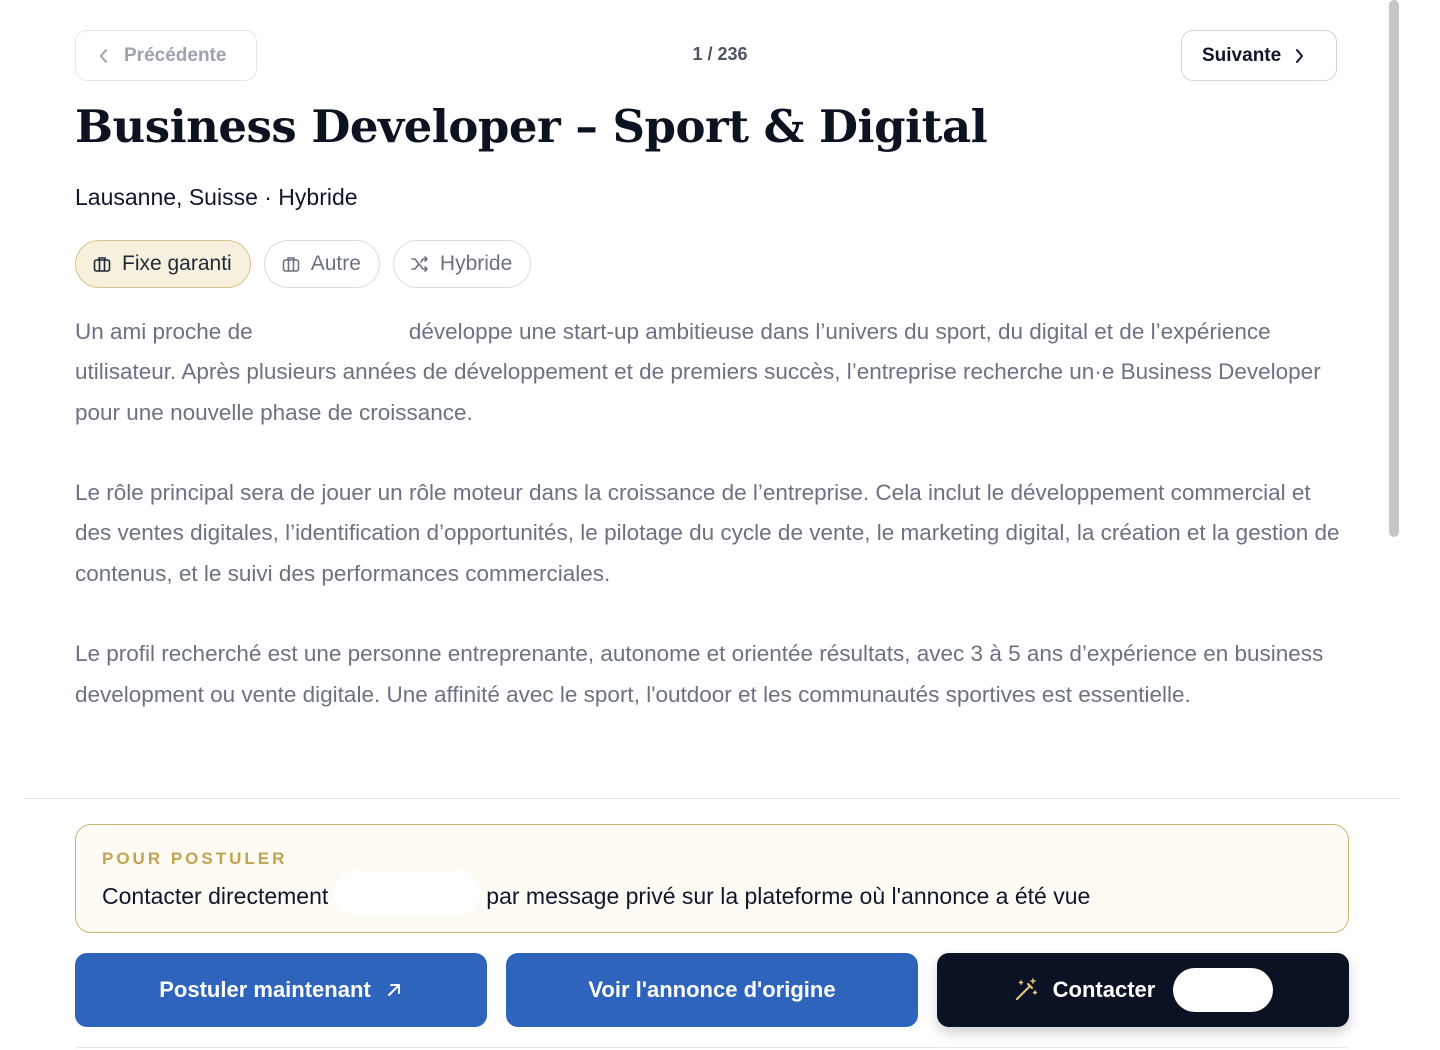 The image size is (1440, 1050). Describe the element at coordinates (177, 263) in the screenshot. I see `tag-label: Fixe garanti` at that location.